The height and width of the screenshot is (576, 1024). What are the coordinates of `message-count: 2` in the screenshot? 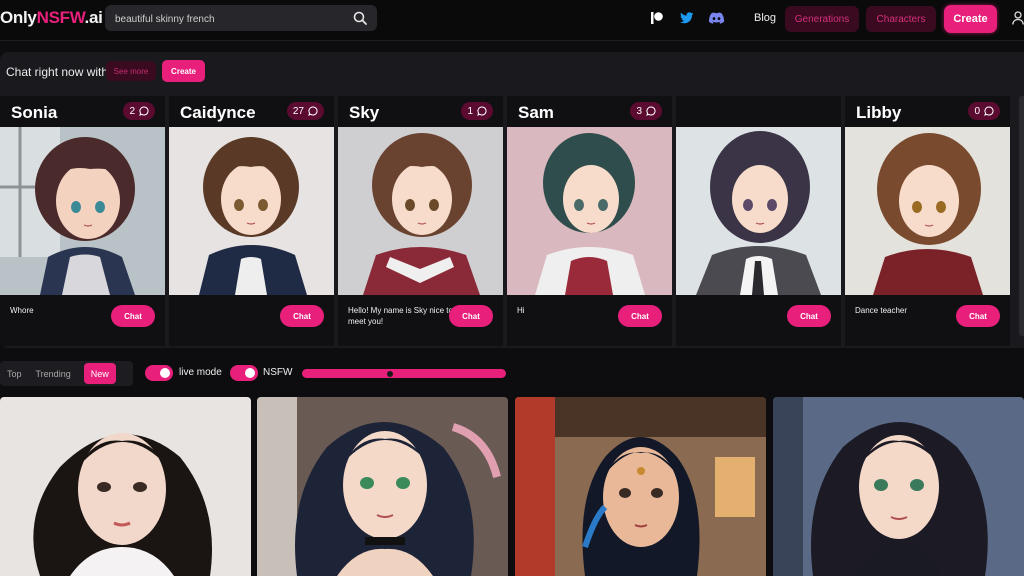 It's located at (132, 111).